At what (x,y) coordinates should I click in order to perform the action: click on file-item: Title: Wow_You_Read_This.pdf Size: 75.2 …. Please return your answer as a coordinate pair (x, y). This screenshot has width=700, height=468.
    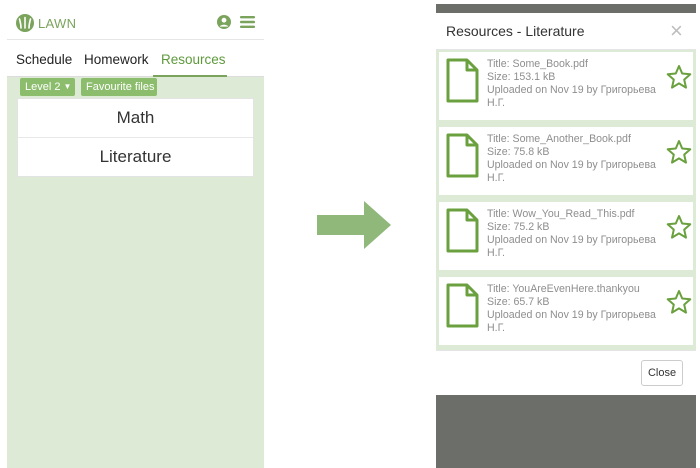
    Looking at the image, I should click on (566, 236).